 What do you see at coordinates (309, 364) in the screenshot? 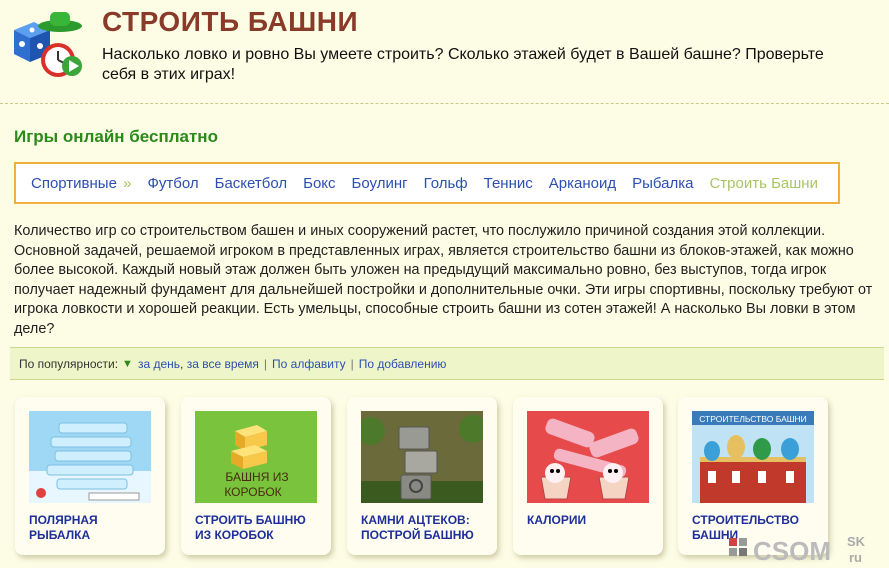
I see `sort-alphabetical-link: По алфавиту` at bounding box center [309, 364].